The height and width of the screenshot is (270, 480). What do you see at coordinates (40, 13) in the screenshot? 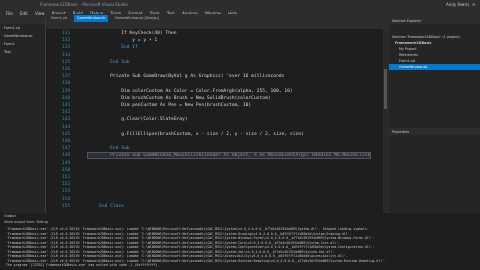
I see `menu-view: View` at bounding box center [40, 13].